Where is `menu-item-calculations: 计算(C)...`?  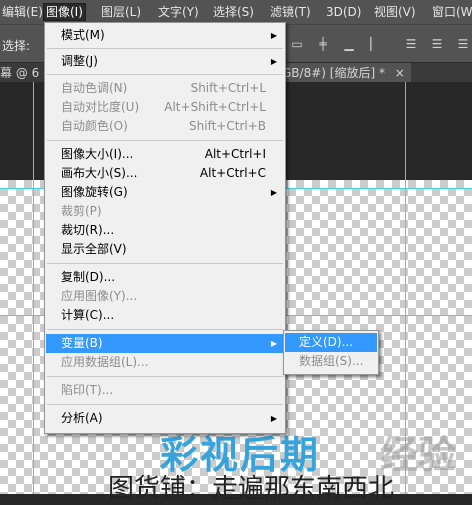
menu-item-calculations: 计算(C)... is located at coordinates (165, 315).